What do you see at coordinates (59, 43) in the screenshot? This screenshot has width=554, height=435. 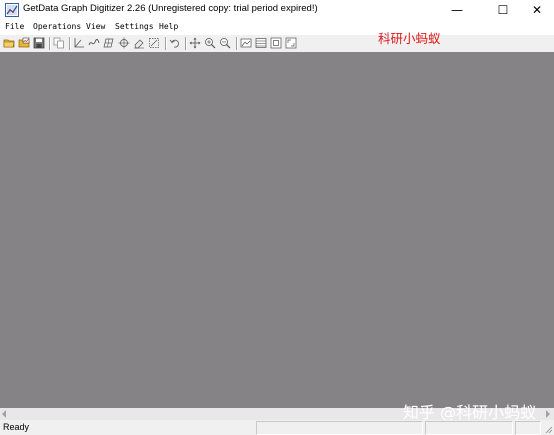 I see `copy-icon` at bounding box center [59, 43].